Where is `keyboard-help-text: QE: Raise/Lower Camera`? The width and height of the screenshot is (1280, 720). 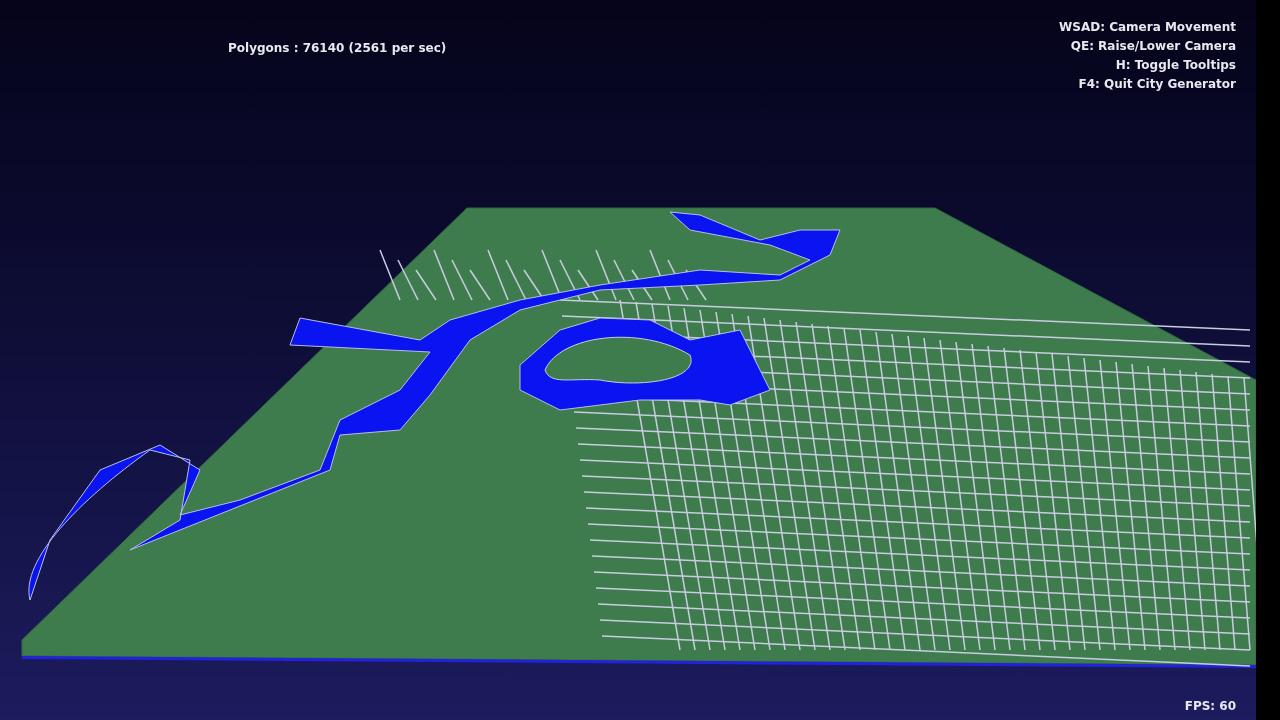
keyboard-help-text: QE: Raise/Lower Camera is located at coordinates (1153, 46).